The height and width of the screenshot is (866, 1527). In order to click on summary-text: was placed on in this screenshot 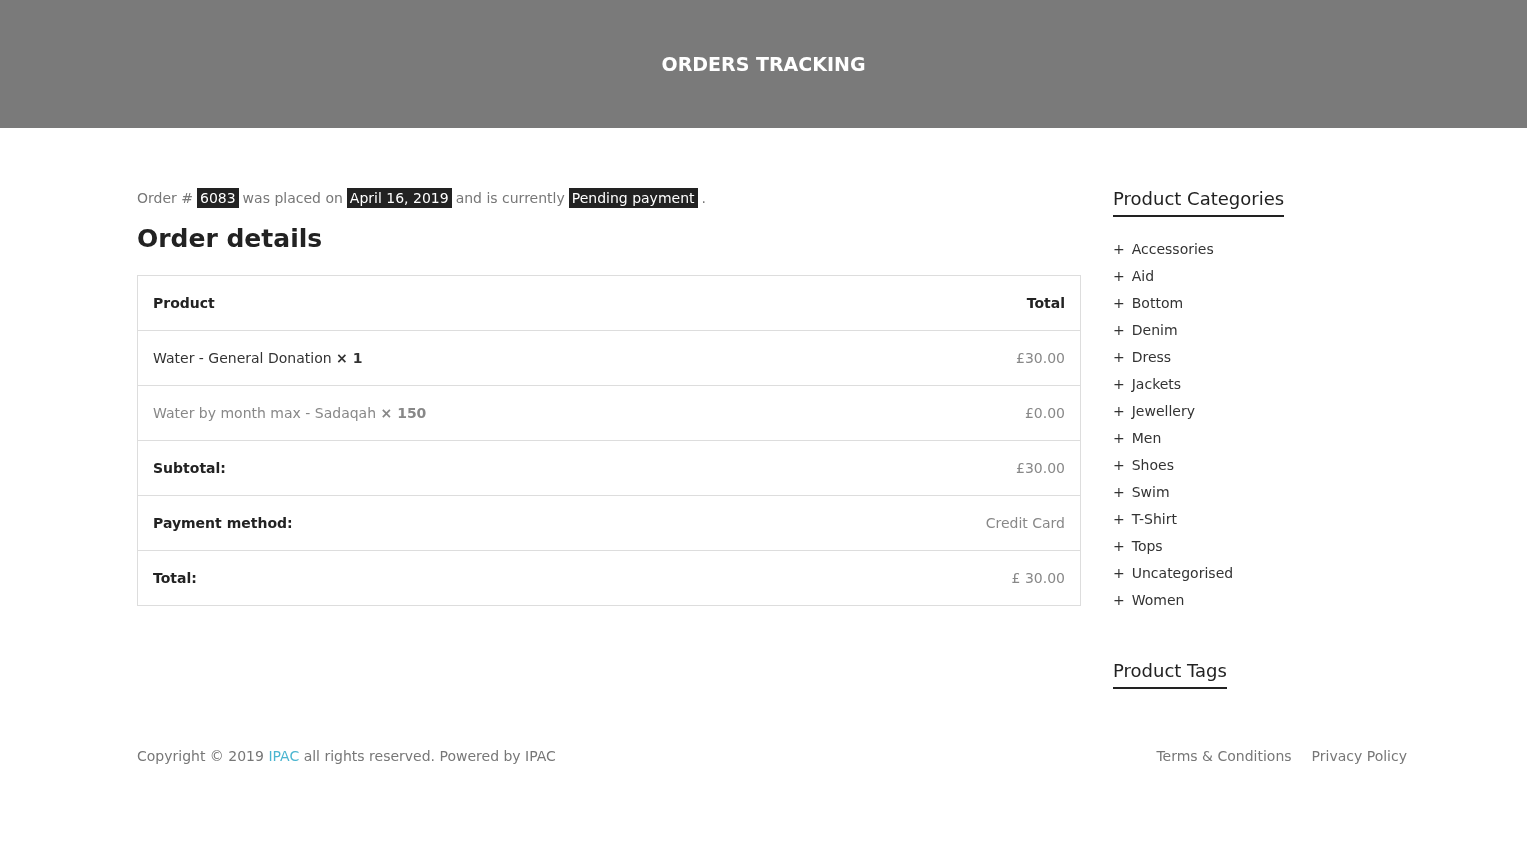, I will do `click(292, 198)`.